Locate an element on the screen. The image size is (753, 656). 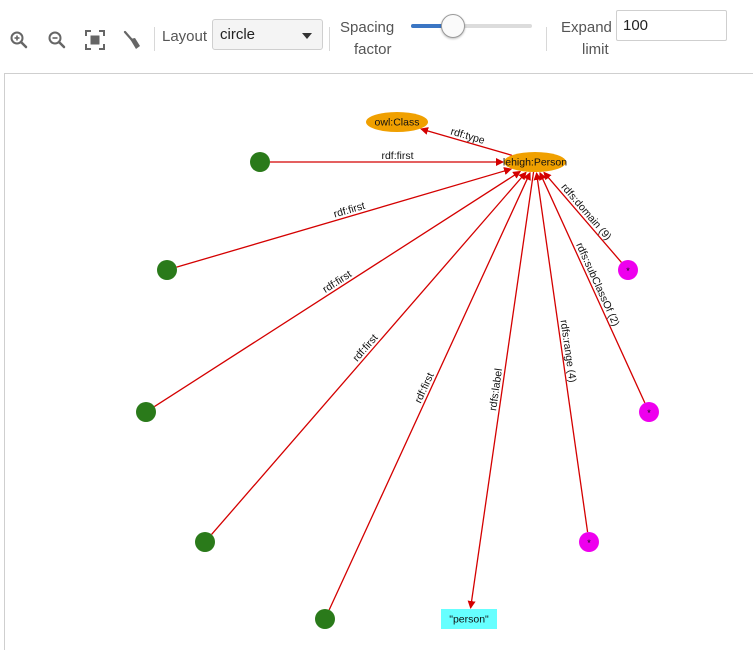
spacing-factor-label-line2: factor is located at coordinates (373, 49).